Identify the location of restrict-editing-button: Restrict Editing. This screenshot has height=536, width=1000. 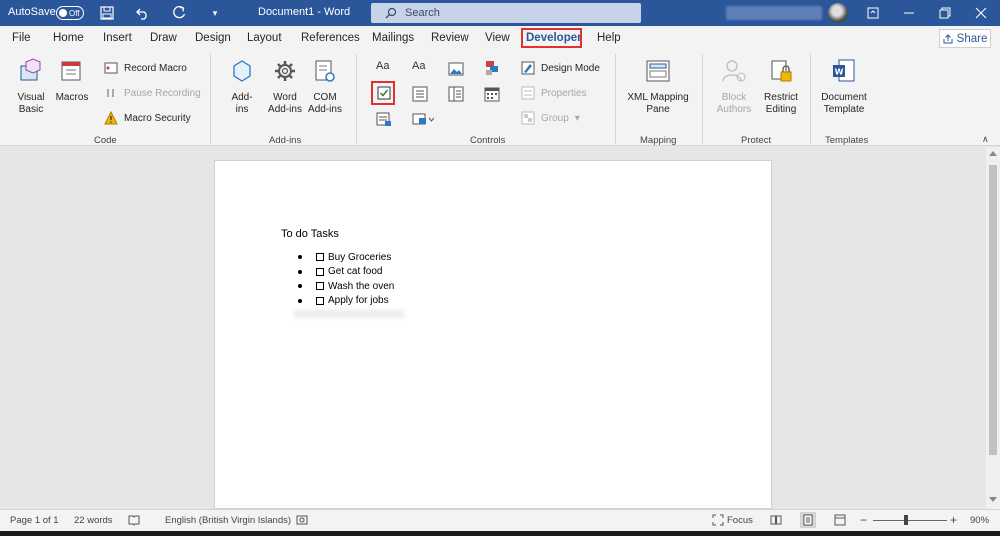
(781, 87).